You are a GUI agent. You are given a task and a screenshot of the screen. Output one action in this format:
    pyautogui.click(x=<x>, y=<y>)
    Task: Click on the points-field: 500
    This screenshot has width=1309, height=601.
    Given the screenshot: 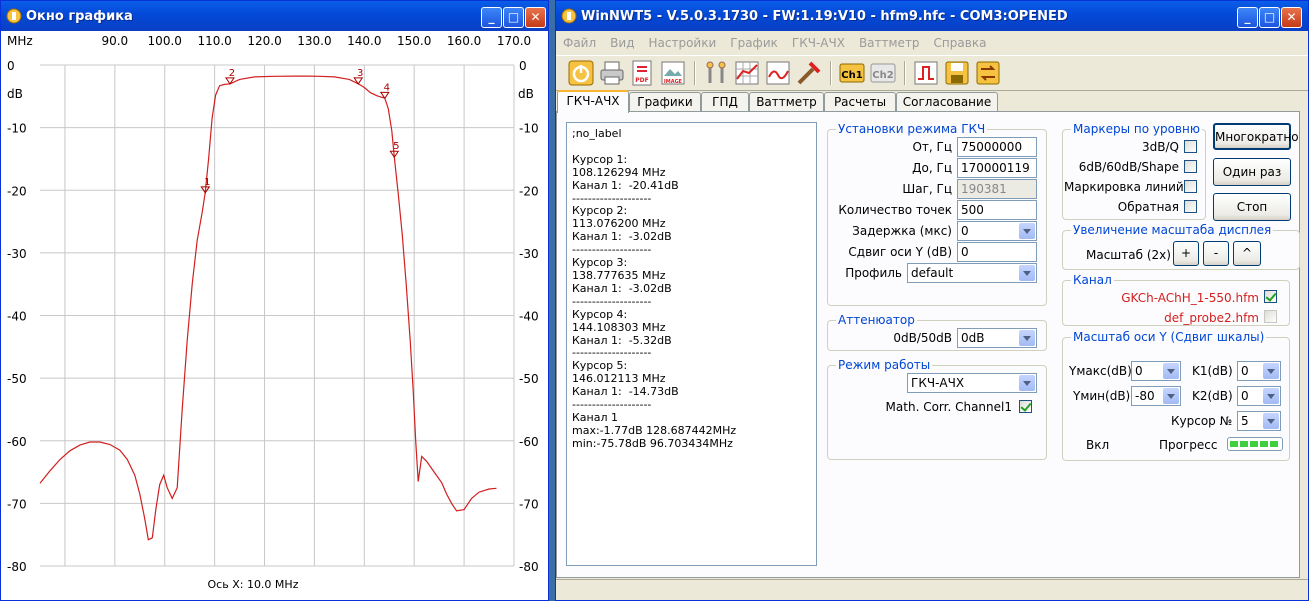 What is the action you would take?
    pyautogui.click(x=997, y=210)
    